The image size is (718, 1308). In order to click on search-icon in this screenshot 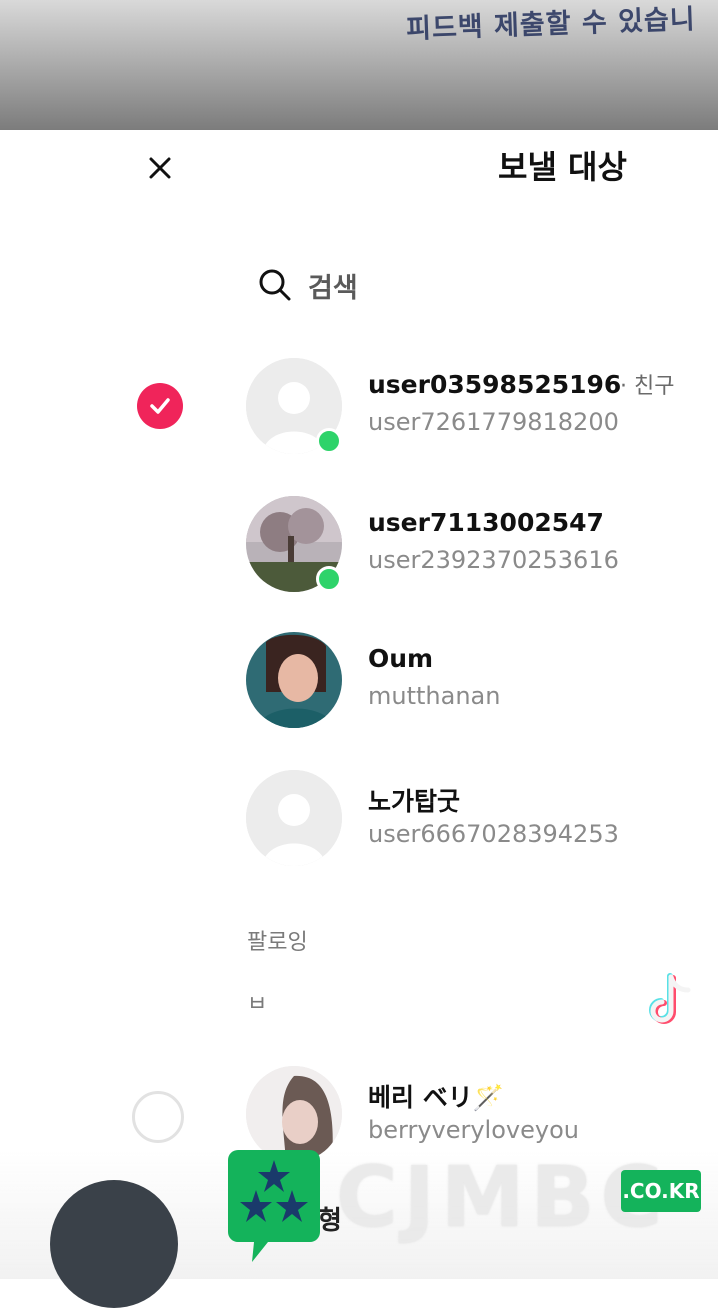, I will do `click(275, 285)`.